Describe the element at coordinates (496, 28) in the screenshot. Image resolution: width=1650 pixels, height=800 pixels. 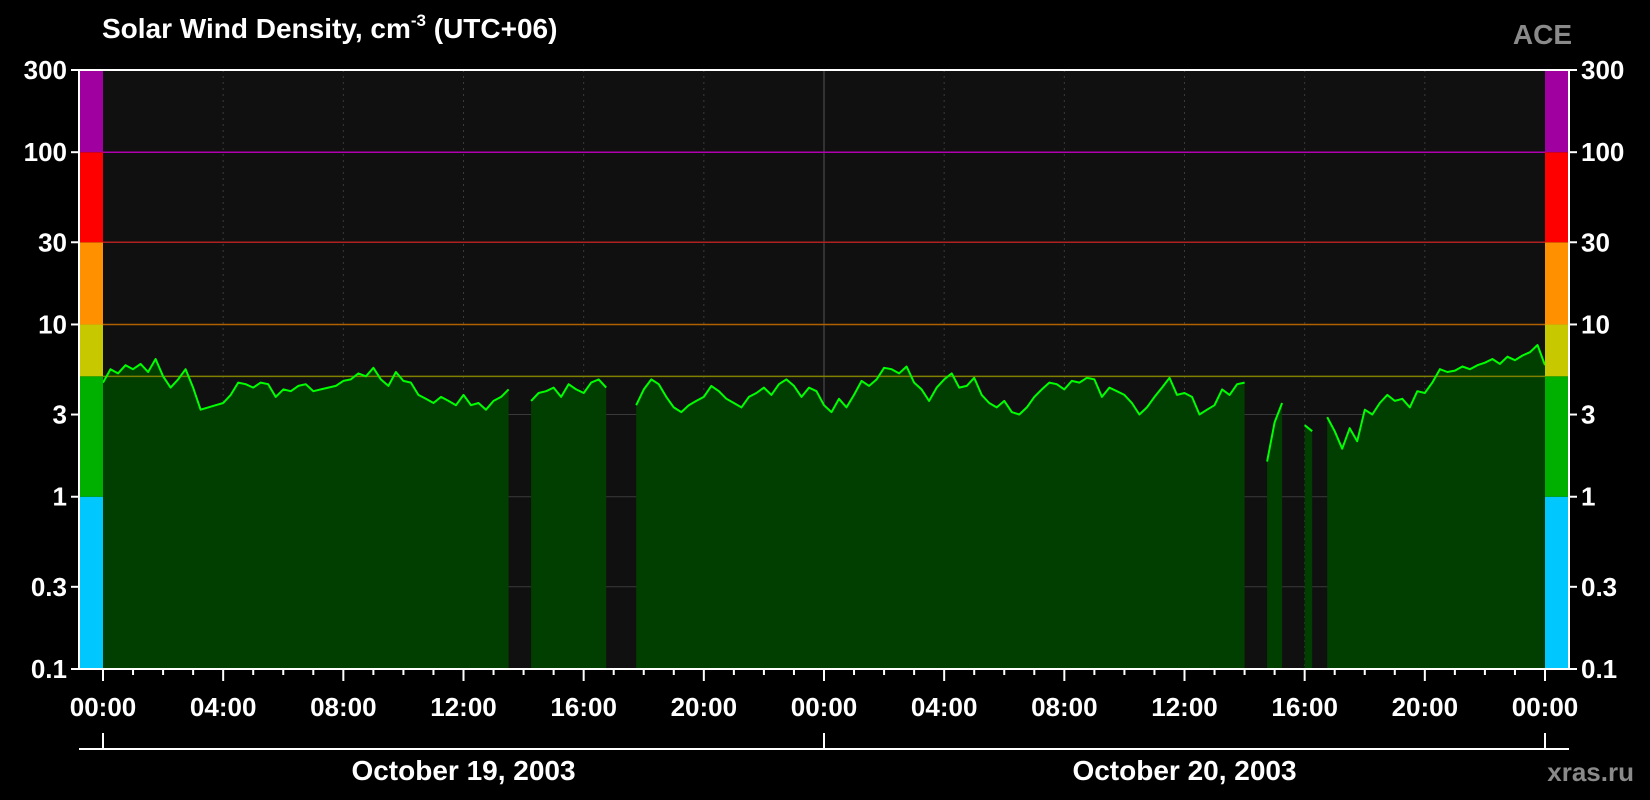
I see `chart-title-utc: (UTC+06)` at that location.